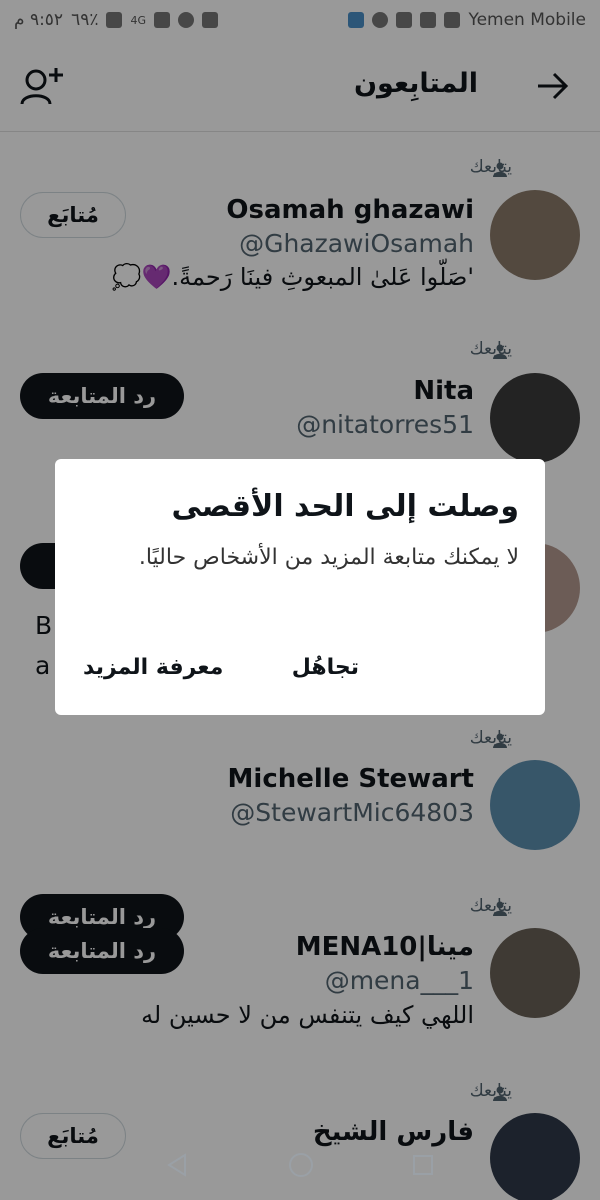 The width and height of the screenshot is (600, 1200). Describe the element at coordinates (178, 1165) in the screenshot. I see `triangle-back-icon` at that location.